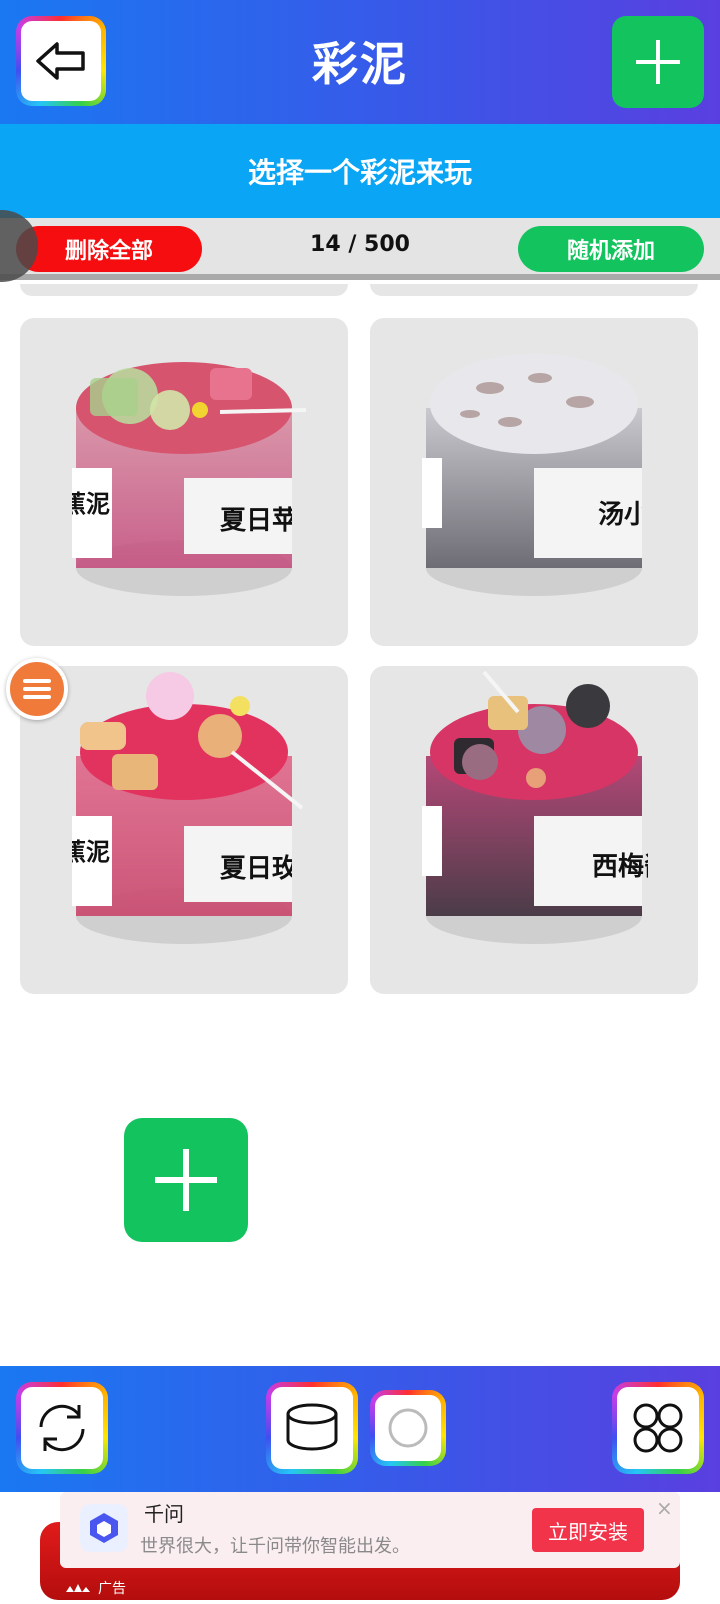 Image resolution: width=720 pixels, height=1604 pixels. Describe the element at coordinates (620, 515) in the screenshot. I see `jar-label: 汤小团` at that location.